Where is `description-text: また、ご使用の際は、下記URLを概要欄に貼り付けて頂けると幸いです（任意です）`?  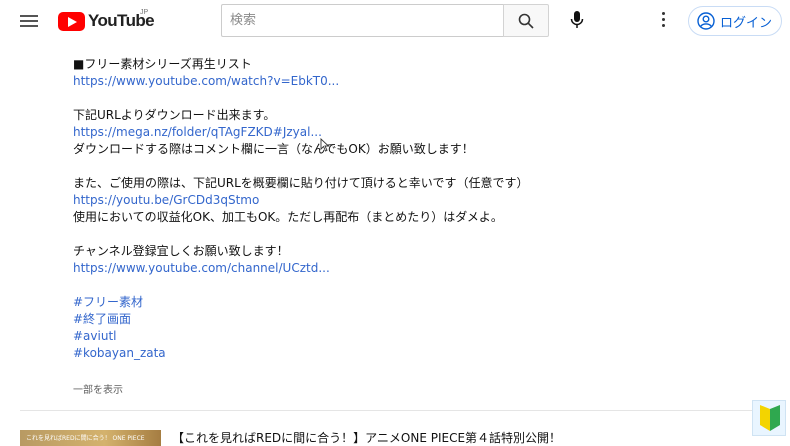
description-text: また、ご使用の際は、下記URLを概要欄に貼り付けて頂けると幸いです（任意です） is located at coordinates (301, 183).